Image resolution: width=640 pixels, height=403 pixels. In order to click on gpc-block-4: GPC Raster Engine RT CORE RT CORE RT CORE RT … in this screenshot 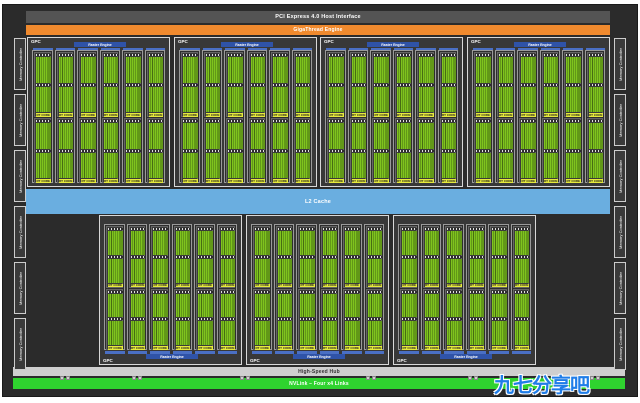, I will do `click(538, 112)`.